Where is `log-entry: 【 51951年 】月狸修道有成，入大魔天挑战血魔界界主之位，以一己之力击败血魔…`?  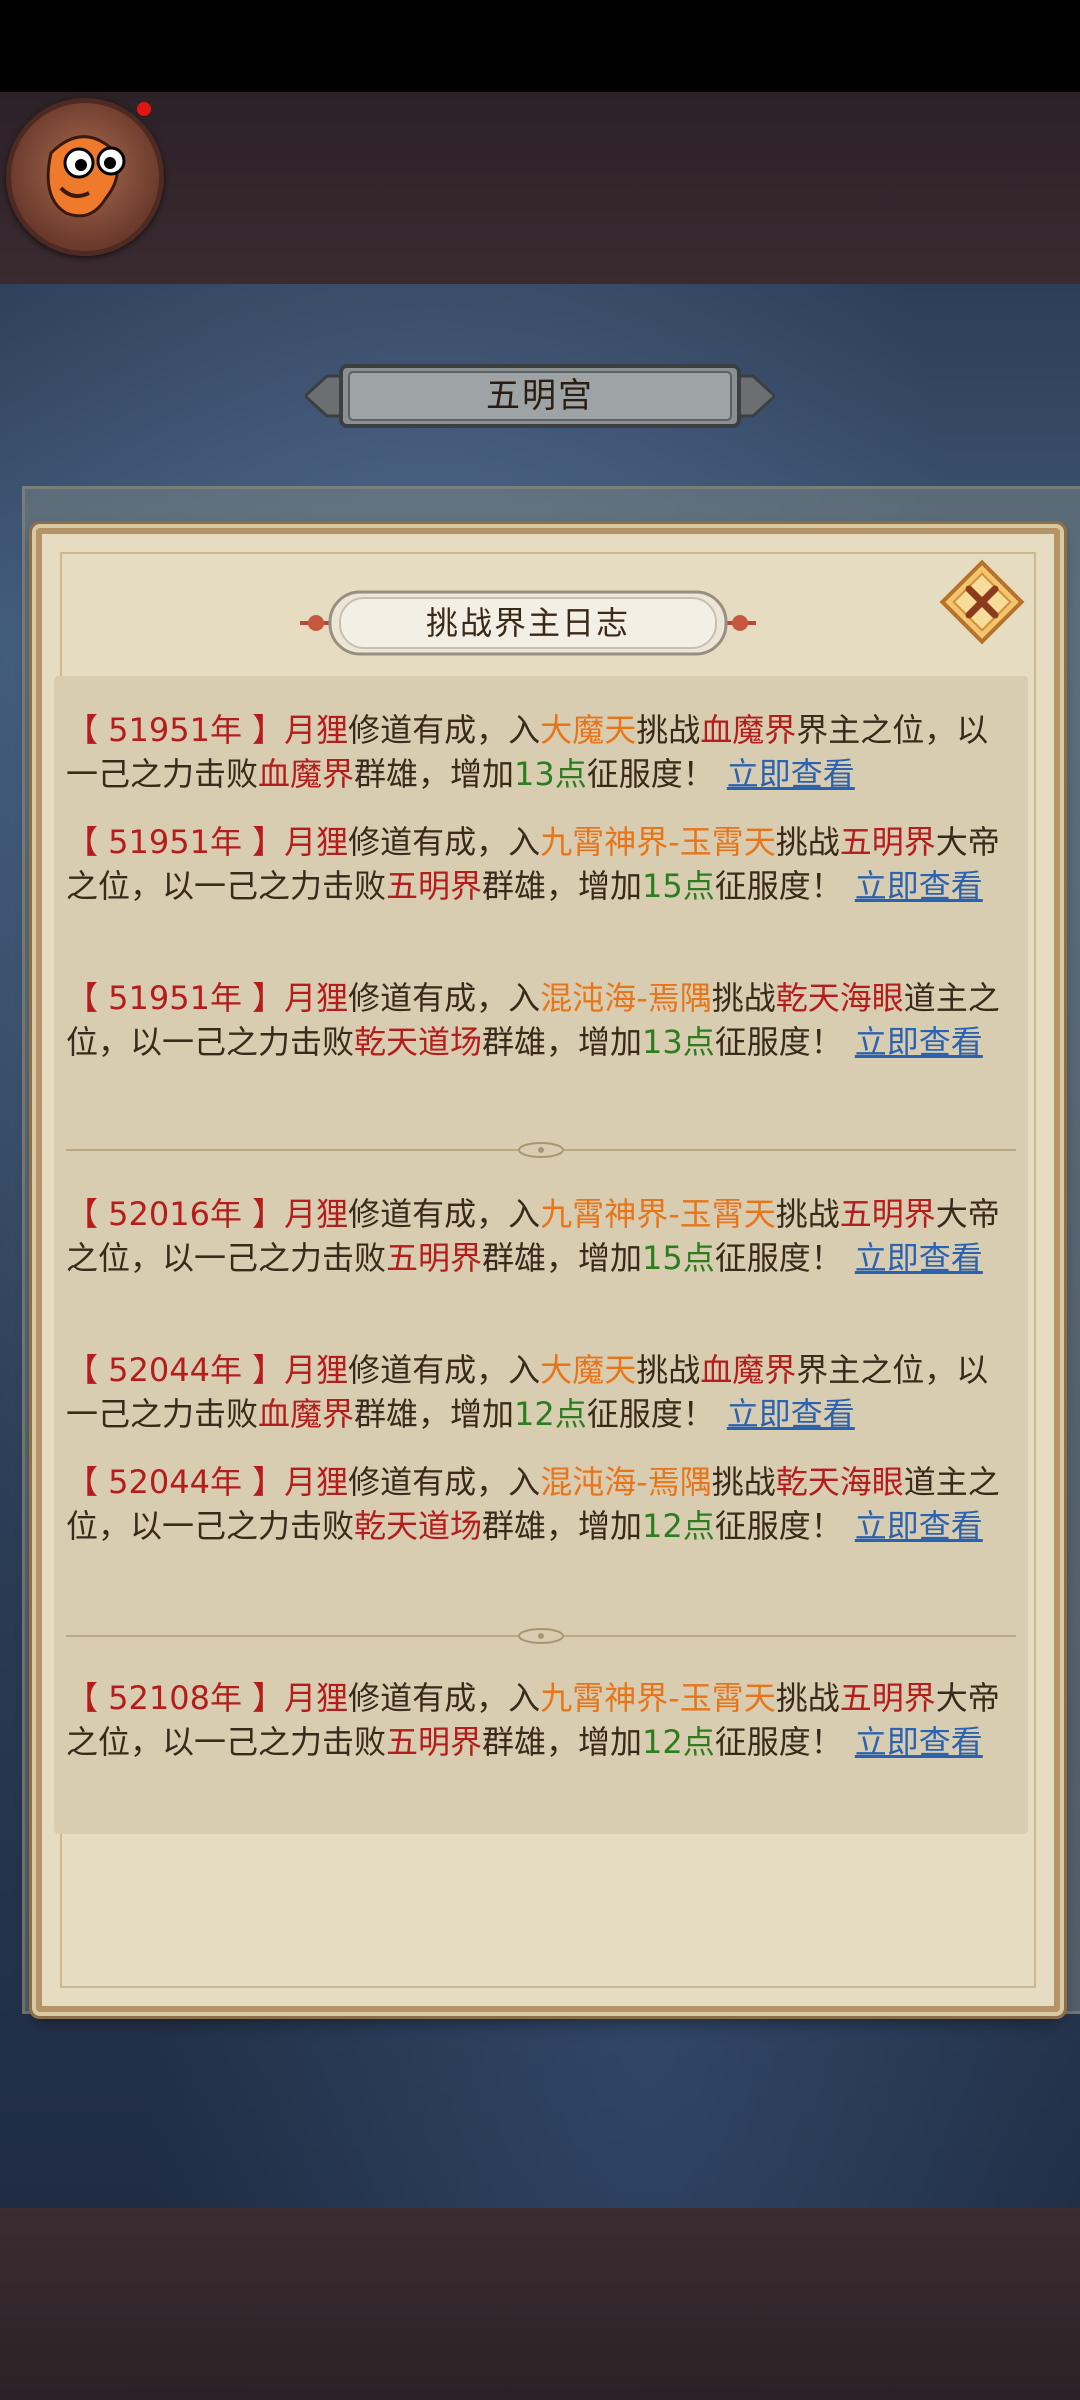 log-entry: 【 51951年 】月狸修道有成，入大魔天挑战血魔界界主之位，以一己之力击败血魔… is located at coordinates (541, 752).